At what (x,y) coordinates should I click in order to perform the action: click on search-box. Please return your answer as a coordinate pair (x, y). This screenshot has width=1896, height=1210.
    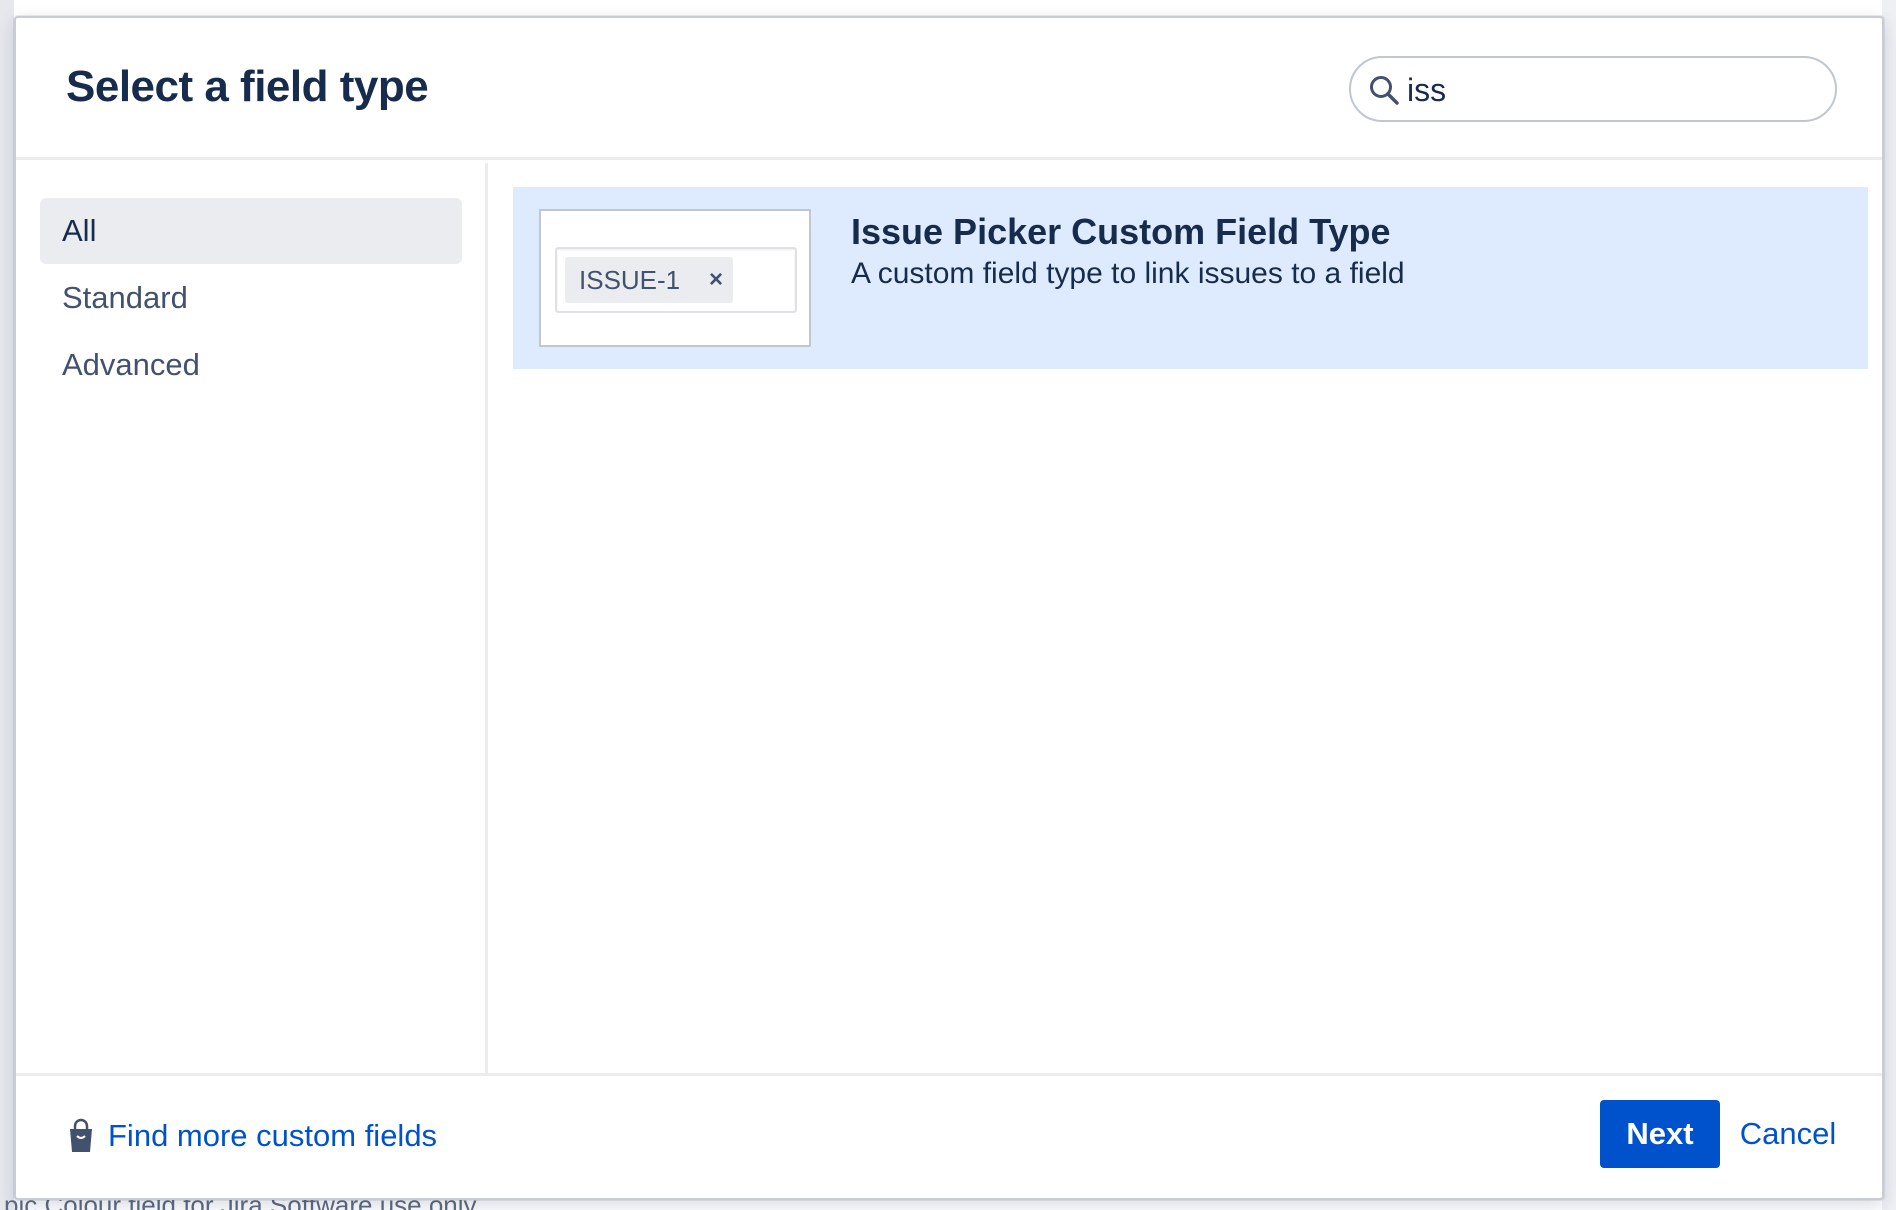
    Looking at the image, I should click on (1593, 89).